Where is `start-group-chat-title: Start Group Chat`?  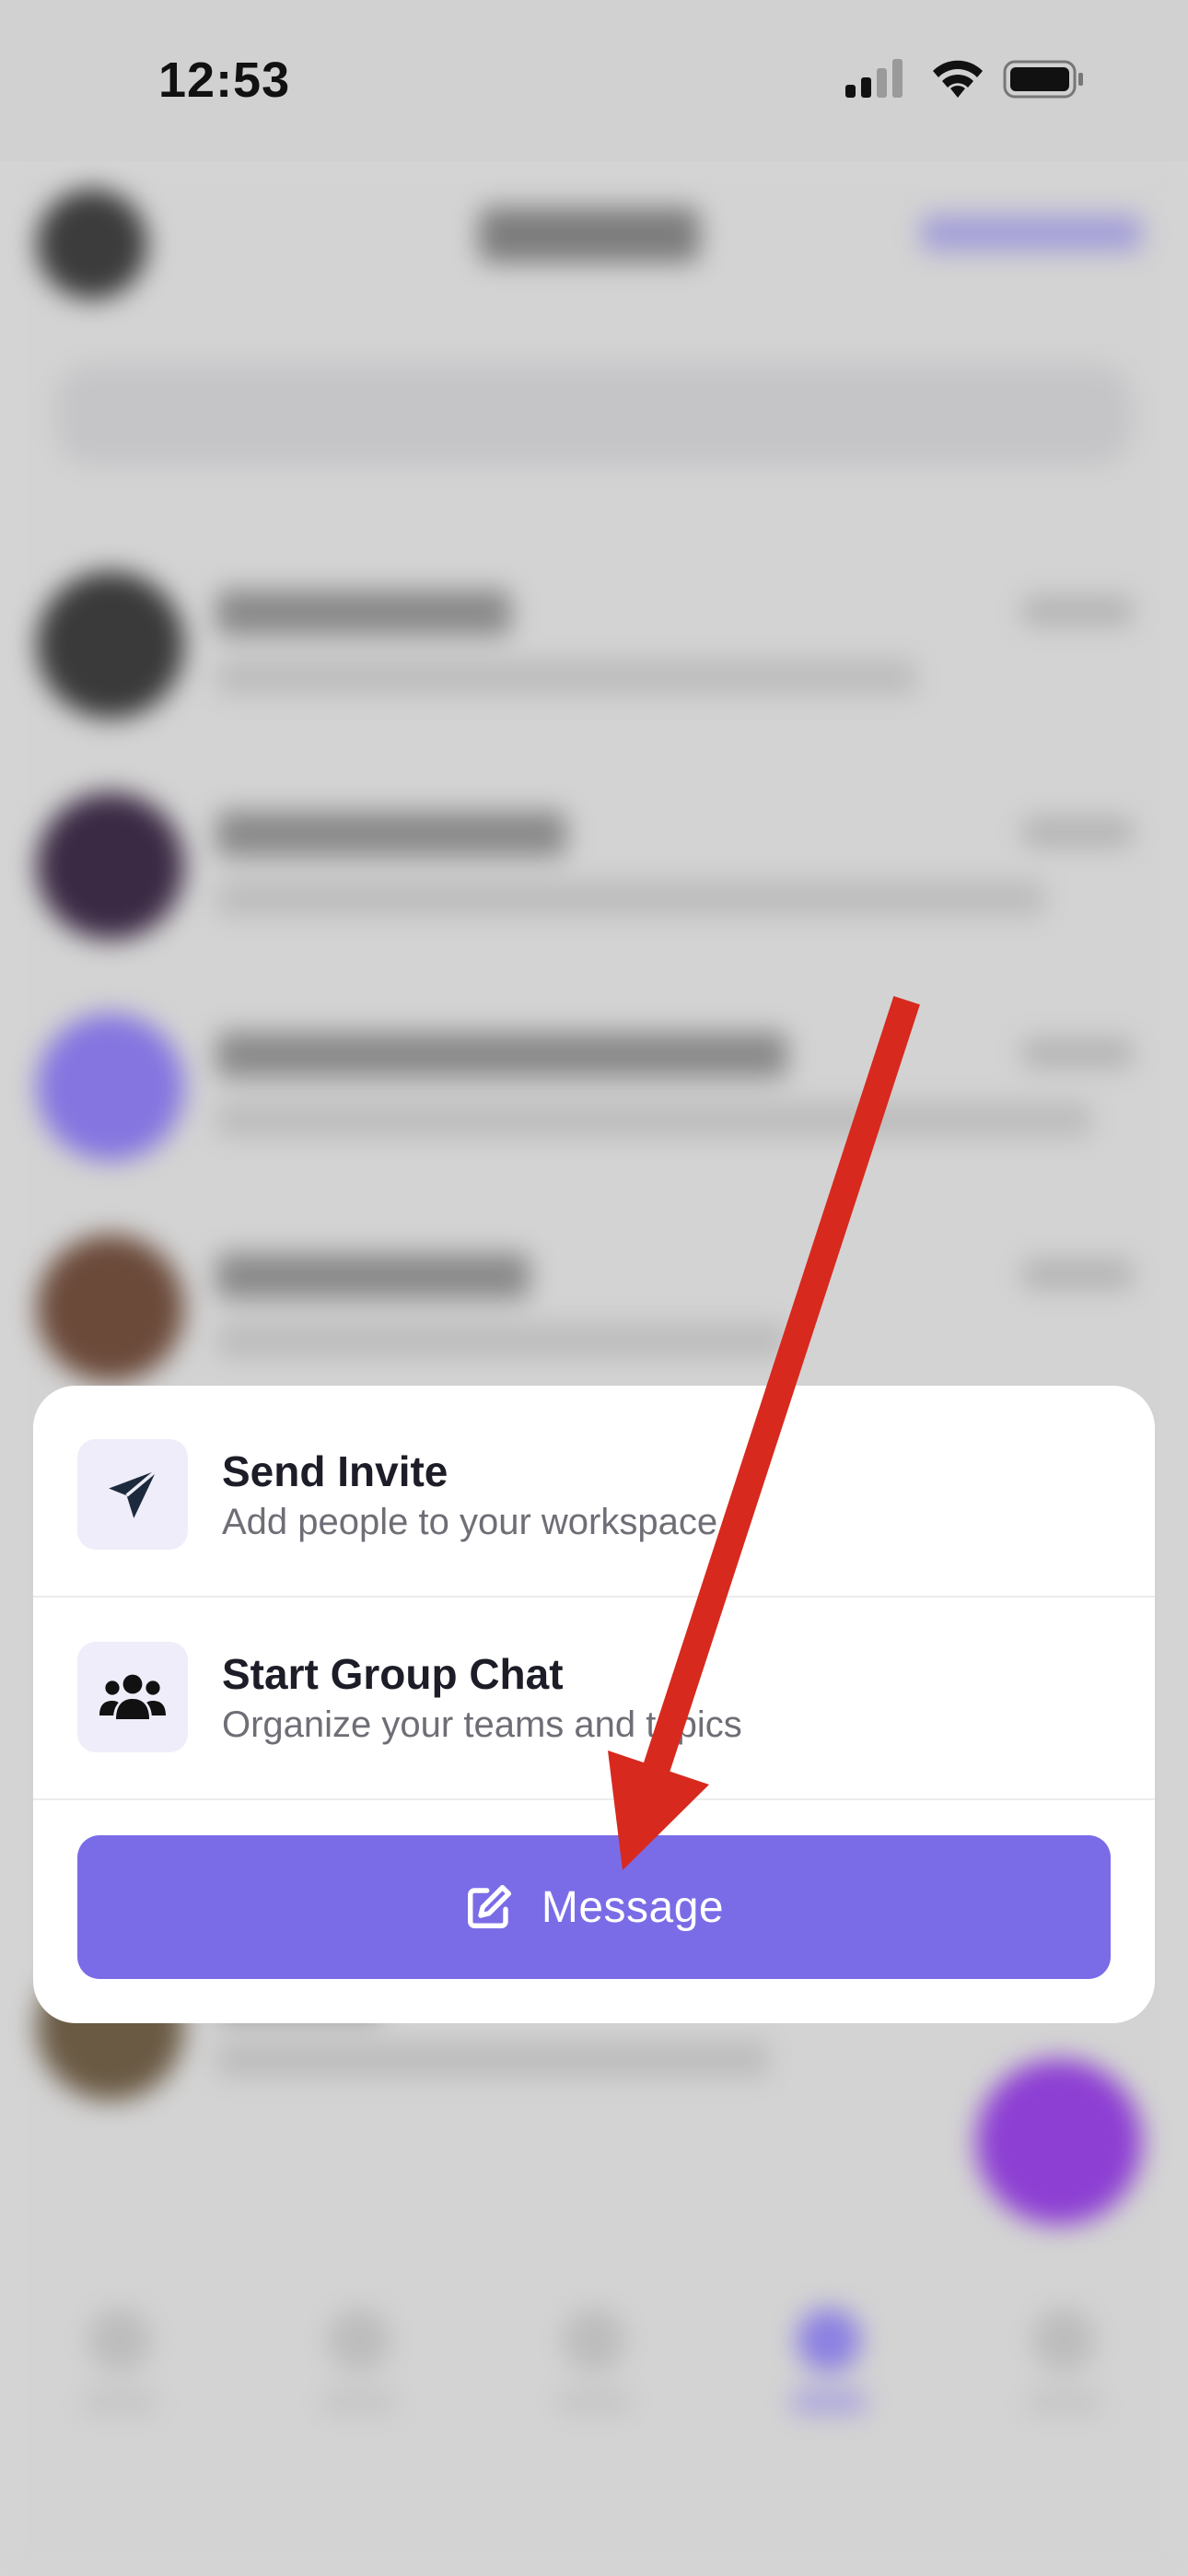 start-group-chat-title: Start Group Chat is located at coordinates (393, 1674).